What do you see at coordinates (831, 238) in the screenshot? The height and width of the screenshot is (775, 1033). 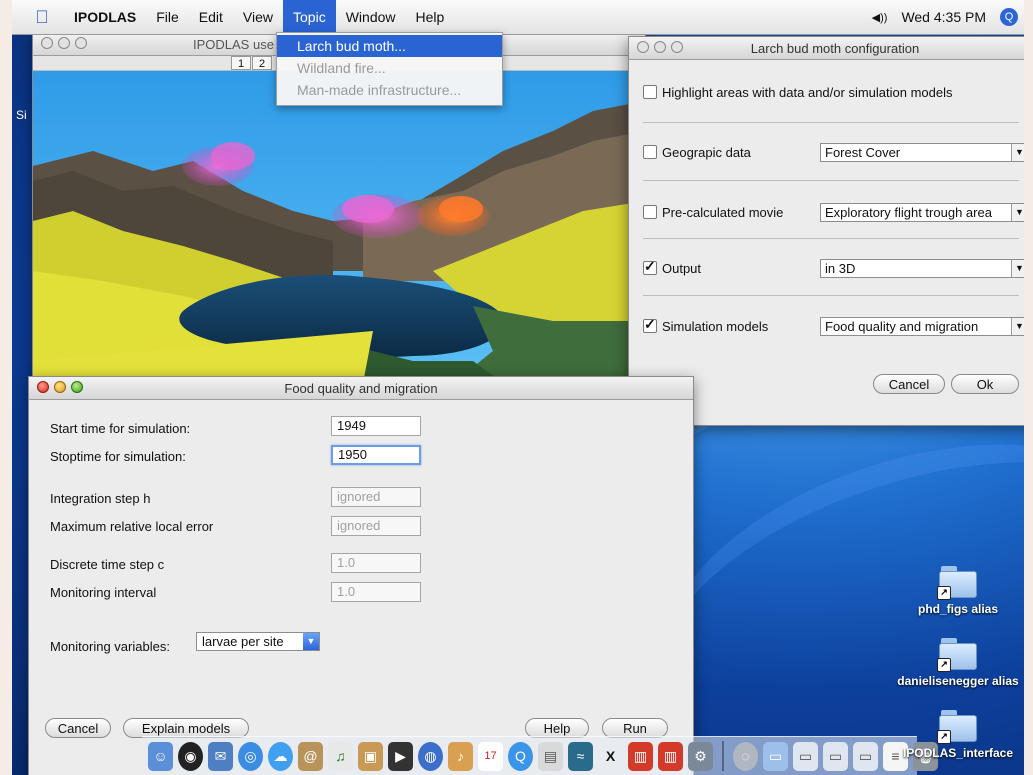 I see `divider` at bounding box center [831, 238].